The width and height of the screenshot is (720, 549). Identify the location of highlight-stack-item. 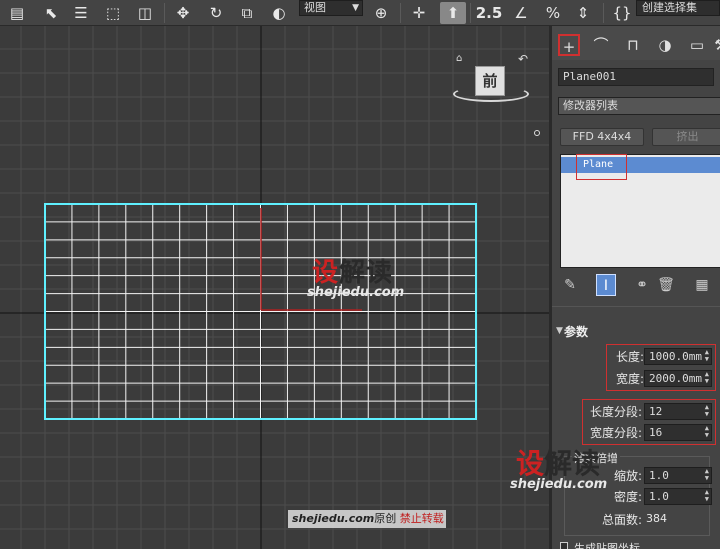
(601, 167).